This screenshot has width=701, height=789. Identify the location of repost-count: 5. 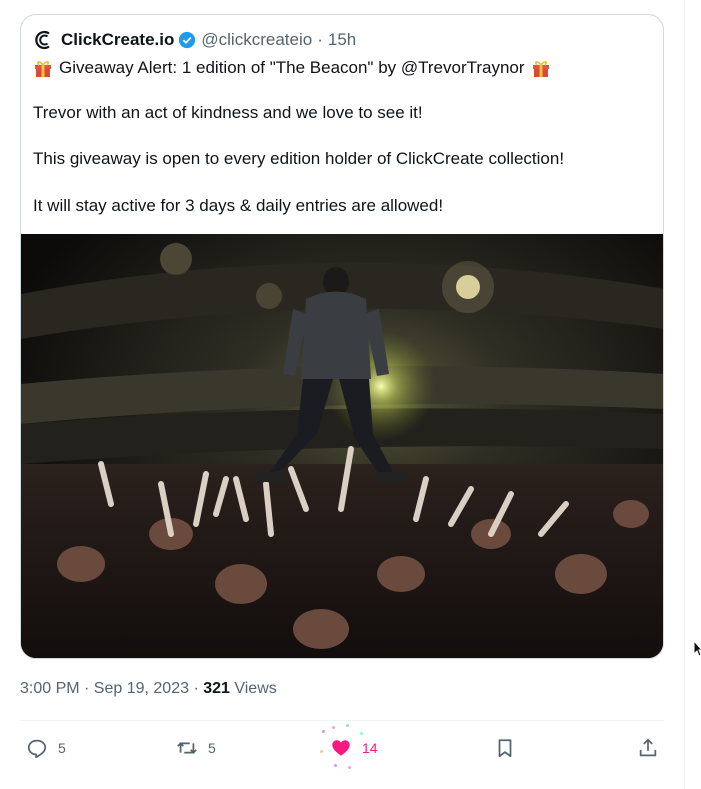
(212, 748).